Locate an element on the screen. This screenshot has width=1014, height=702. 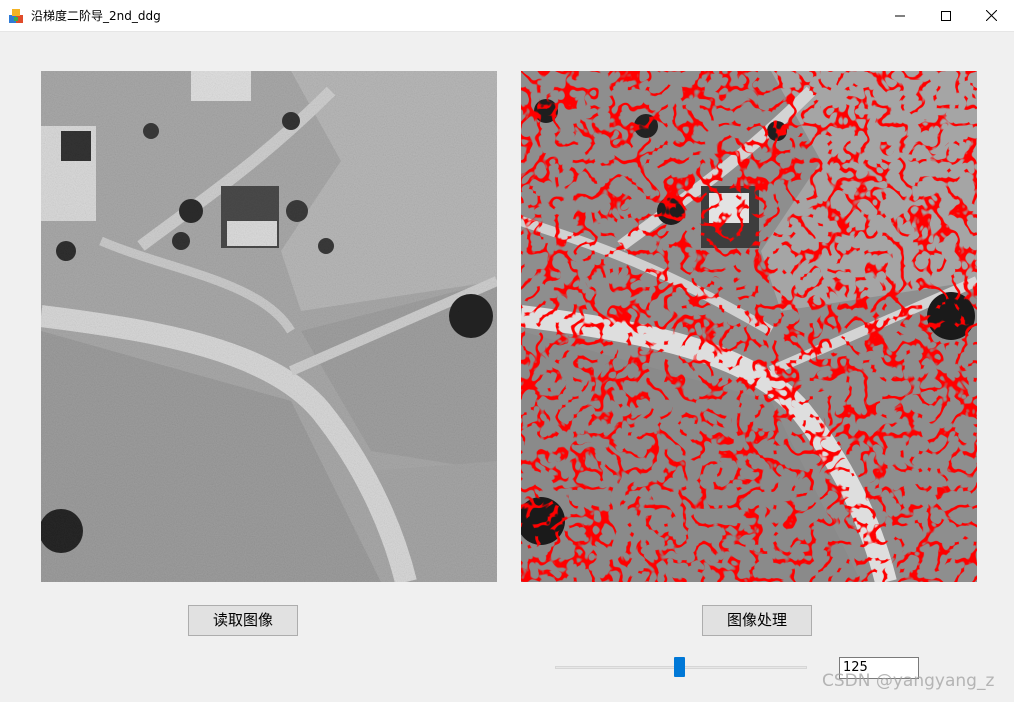
maximize-icon is located at coordinates (946, 15).